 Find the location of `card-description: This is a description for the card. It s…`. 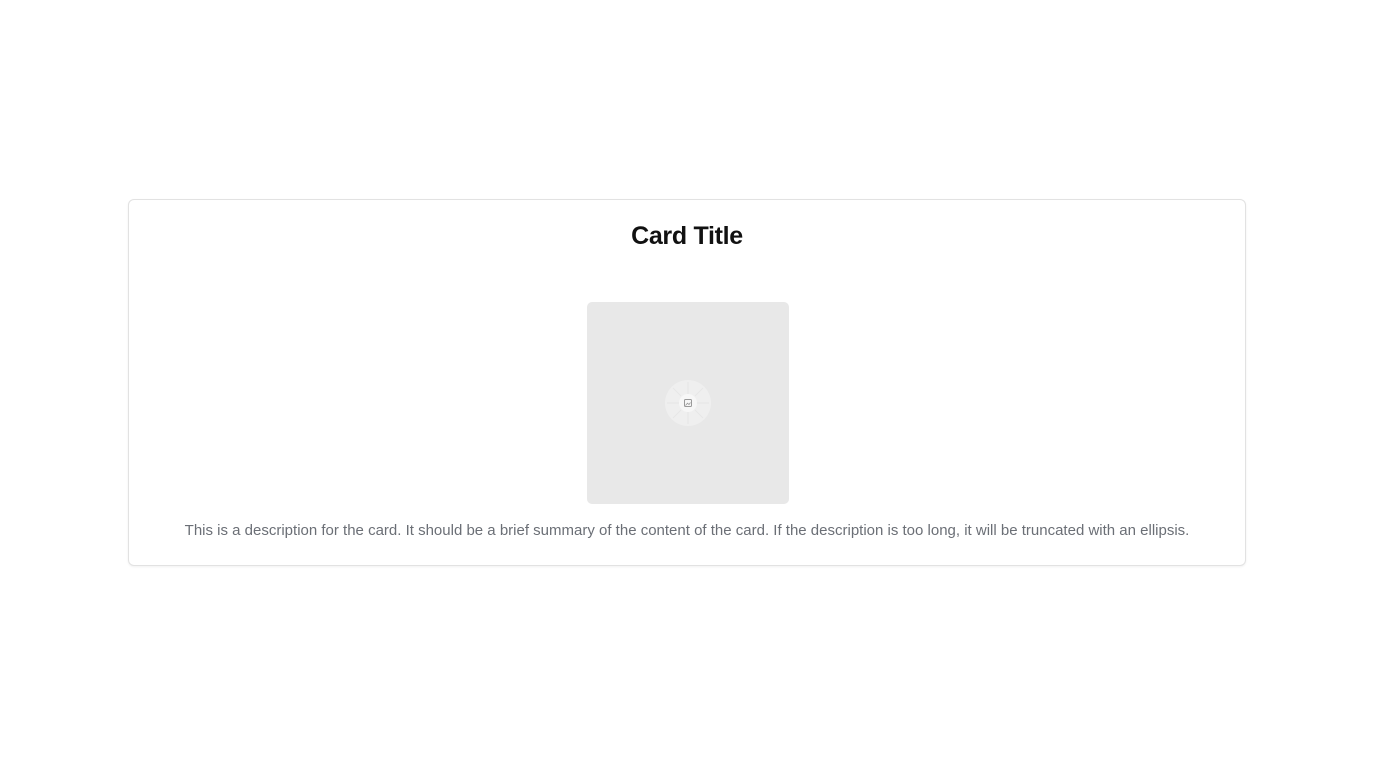

card-description: This is a description for the card. It s… is located at coordinates (687, 530).